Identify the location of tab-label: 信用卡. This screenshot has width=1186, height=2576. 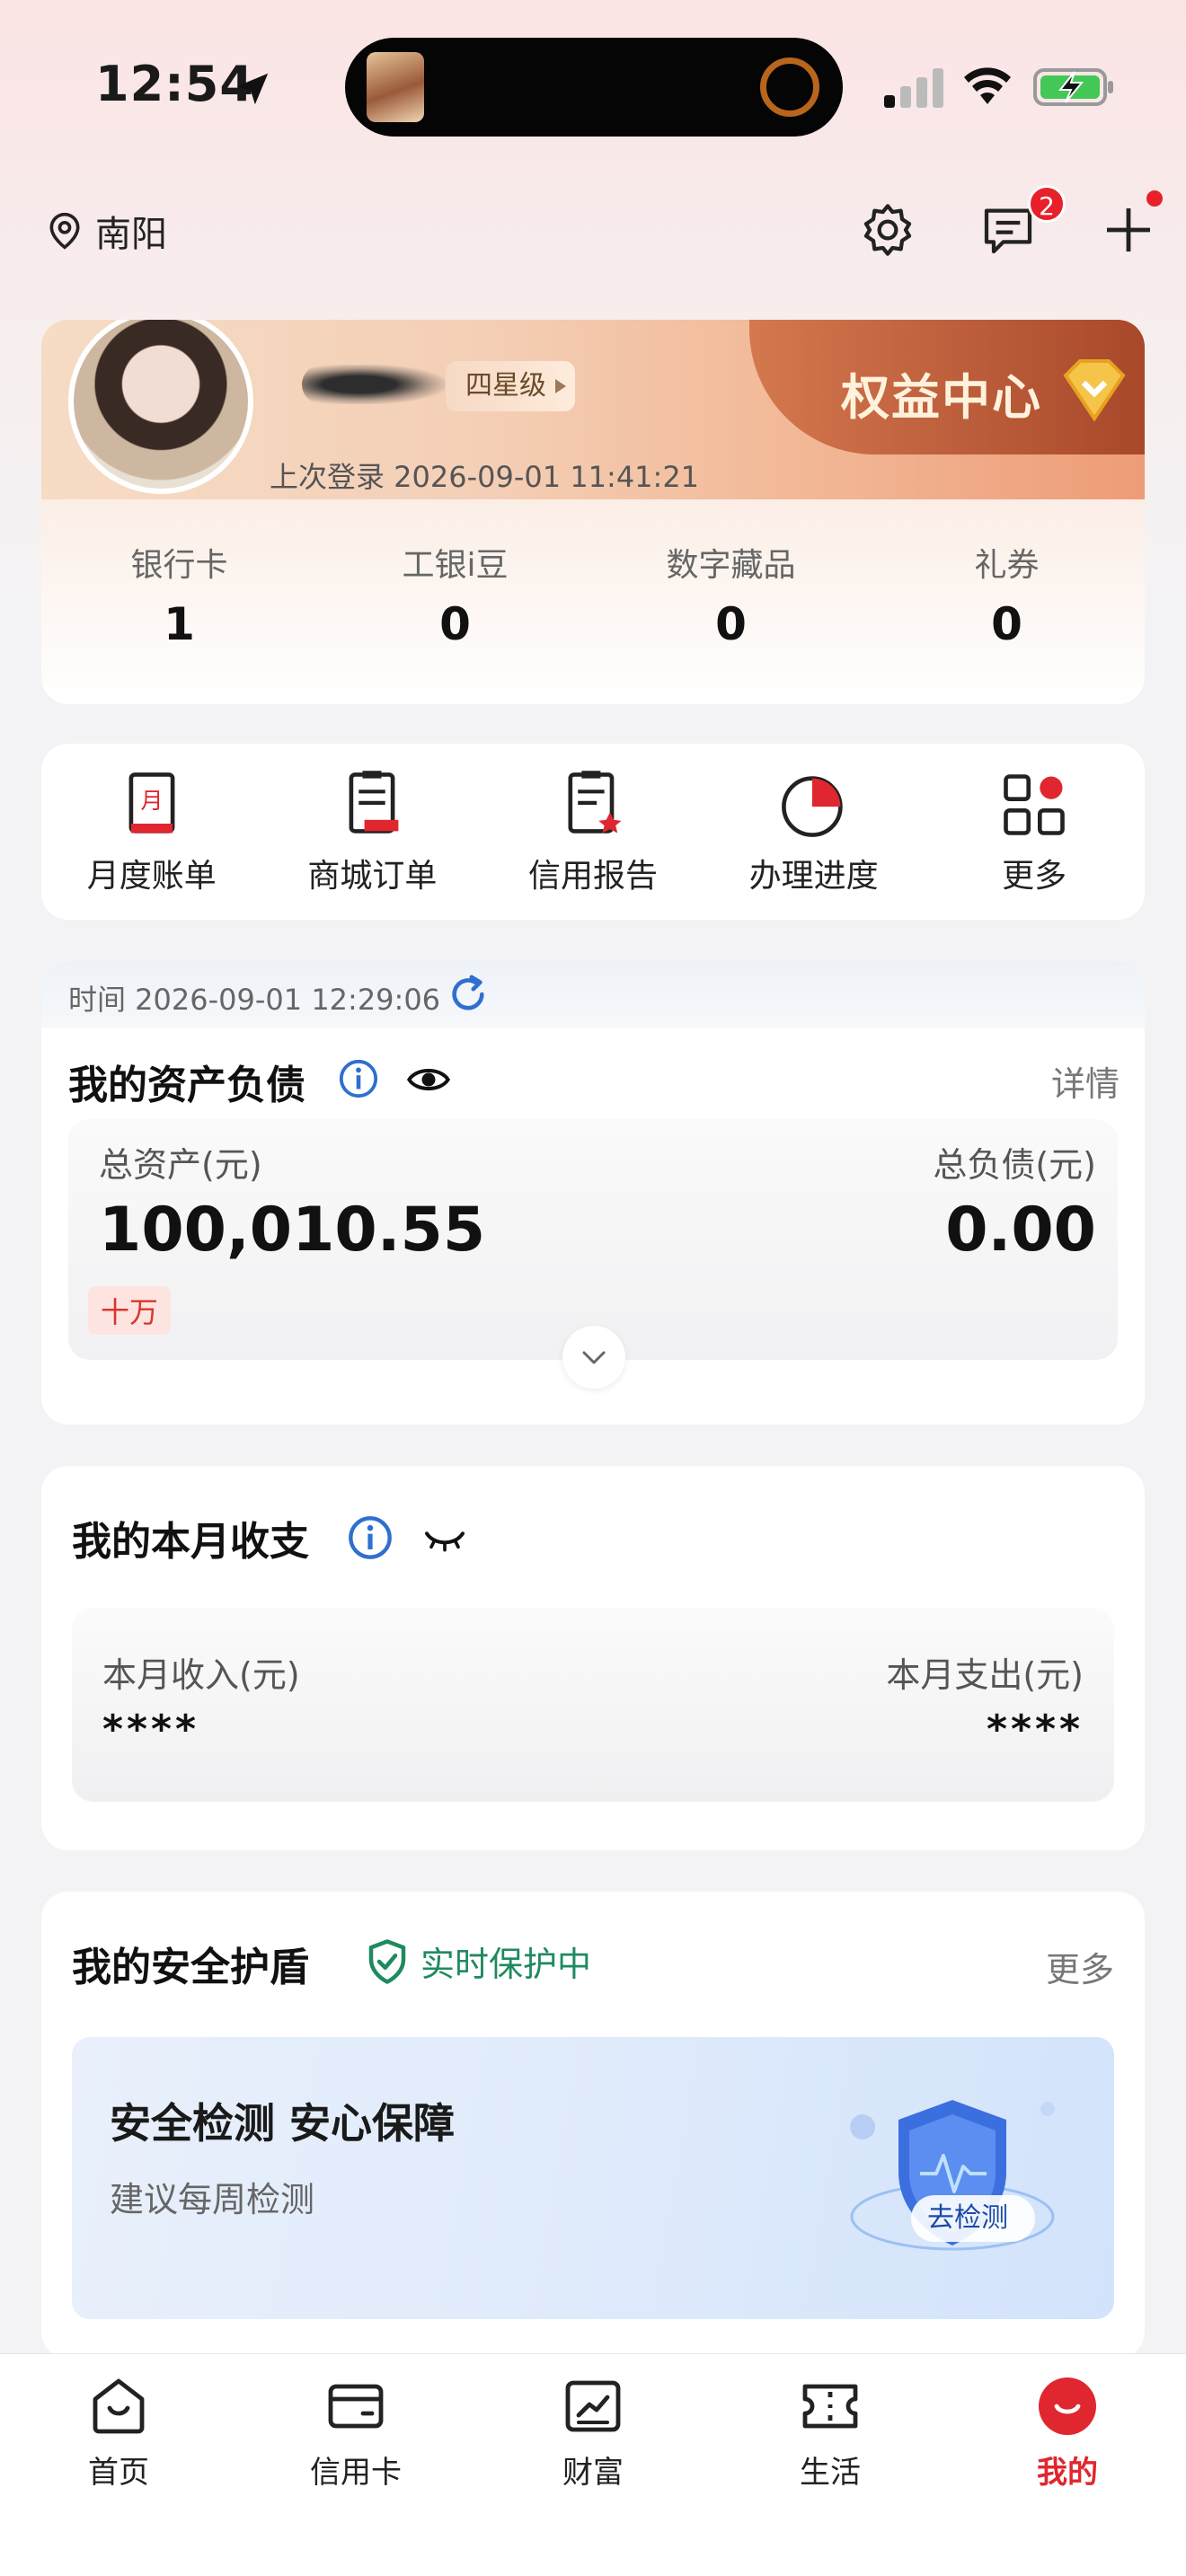
(356, 2473).